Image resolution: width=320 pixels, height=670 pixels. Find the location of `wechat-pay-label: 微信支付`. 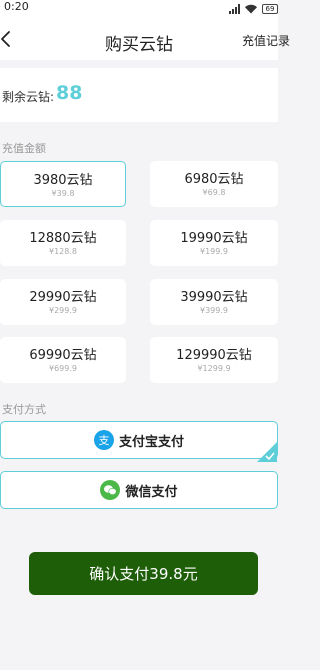

wechat-pay-label: 微信支付 is located at coordinates (151, 492).